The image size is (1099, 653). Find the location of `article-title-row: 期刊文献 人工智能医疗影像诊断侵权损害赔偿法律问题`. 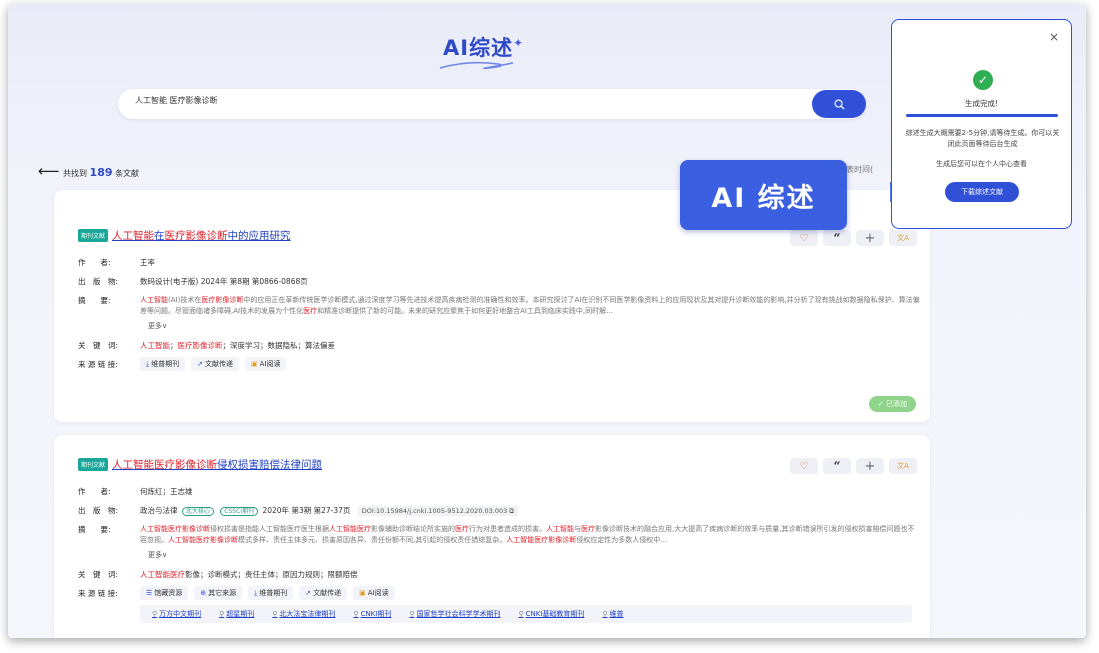

article-title-row: 期刊文献 人工智能医疗影像诊断侵权损害赔偿法律问题 is located at coordinates (200, 464).